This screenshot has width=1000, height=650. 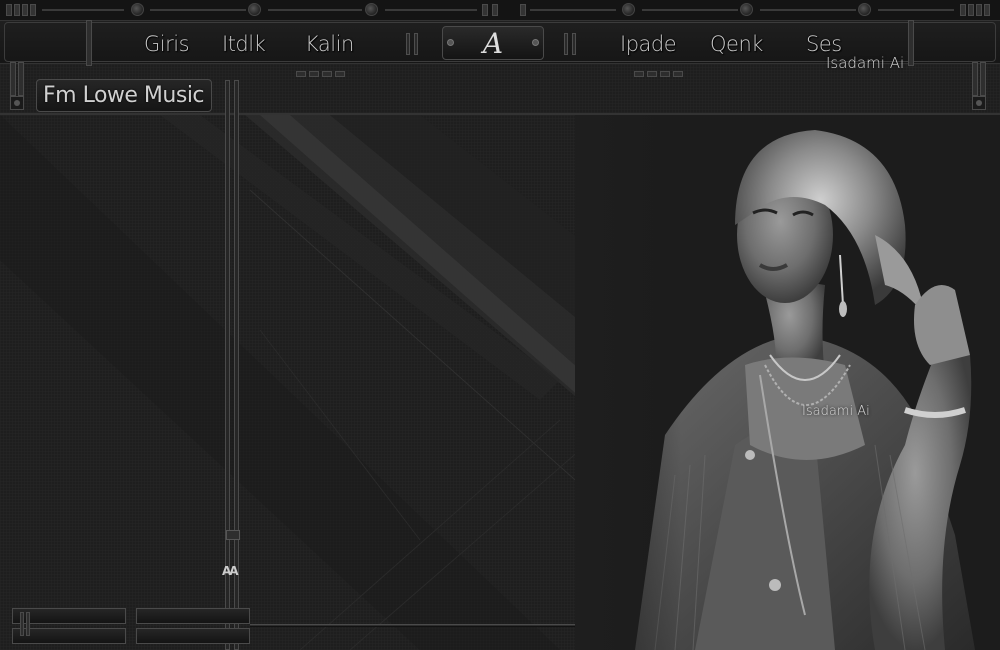 What do you see at coordinates (420, 625) in the screenshot?
I see `progress-track` at bounding box center [420, 625].